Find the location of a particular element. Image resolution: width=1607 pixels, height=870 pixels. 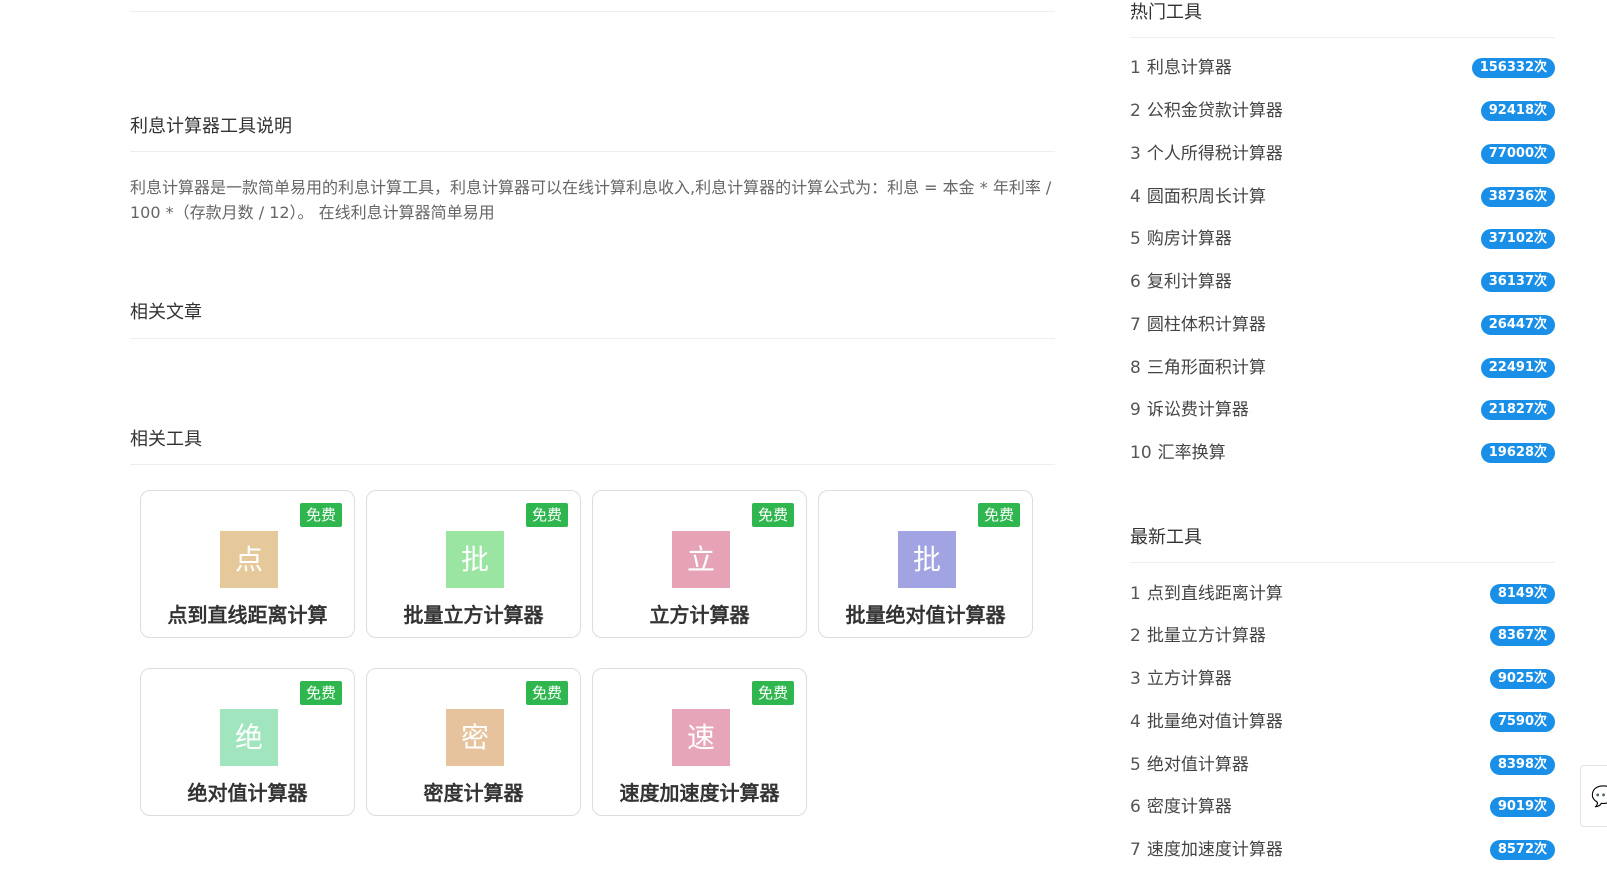

tool-icon: 点 is located at coordinates (249, 559).